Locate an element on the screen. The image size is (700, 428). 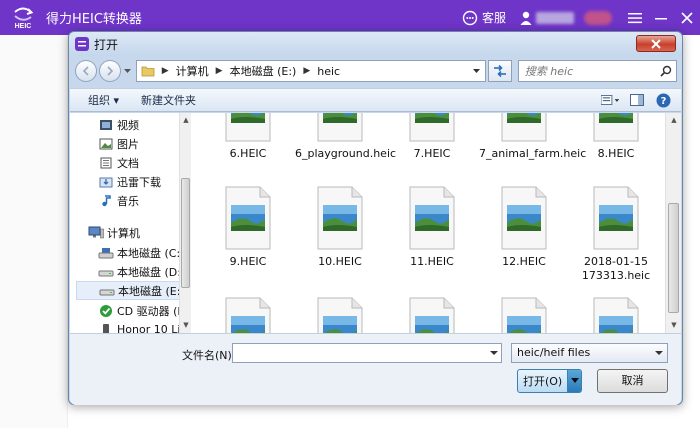
crumb-drive-e: 本地磁盘 (E:) is located at coordinates (263, 71).